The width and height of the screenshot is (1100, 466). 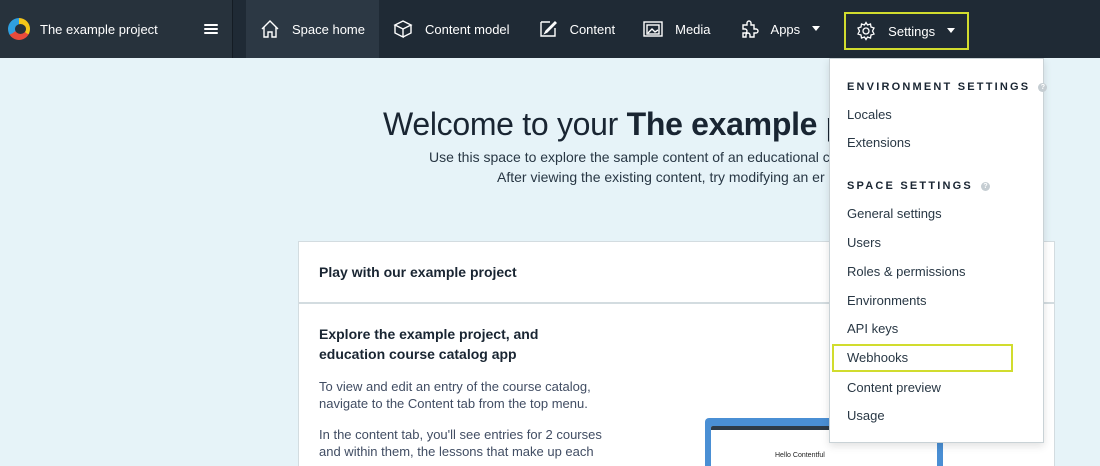 I want to click on contentful-logo-icon, so click(x=19, y=29).